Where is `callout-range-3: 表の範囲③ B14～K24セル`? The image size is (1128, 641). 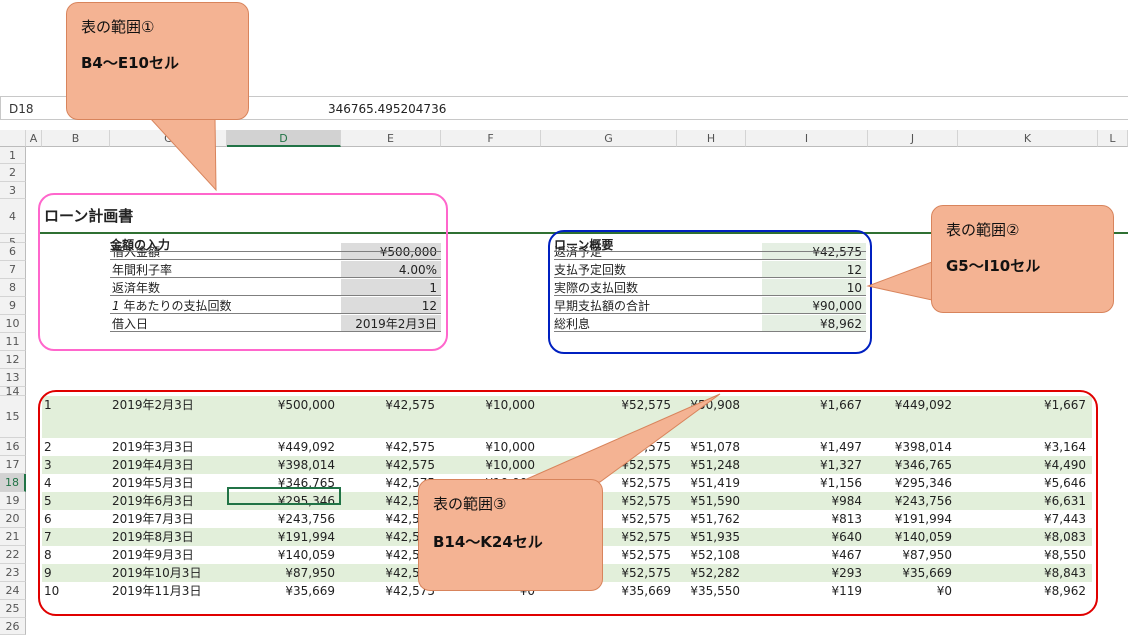 callout-range-3: 表の範囲③ B14～K24セル is located at coordinates (510, 535).